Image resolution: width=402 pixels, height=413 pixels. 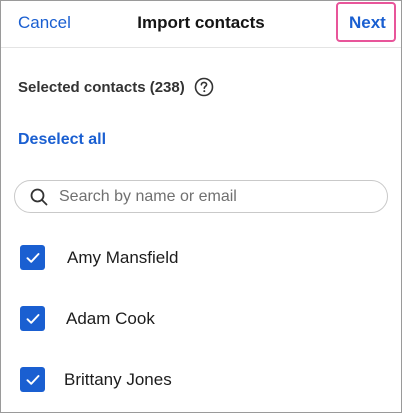 I want to click on next-button: Next, so click(x=367, y=23).